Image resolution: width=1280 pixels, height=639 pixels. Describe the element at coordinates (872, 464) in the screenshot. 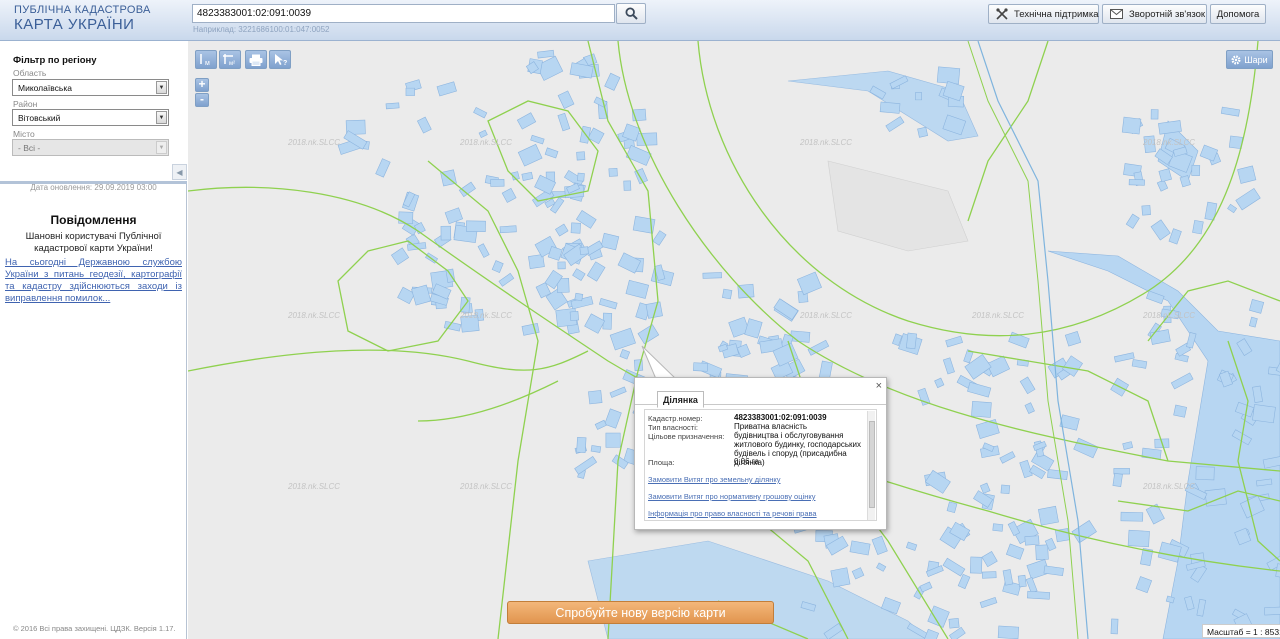

I see `scrollbar-thumb` at that location.